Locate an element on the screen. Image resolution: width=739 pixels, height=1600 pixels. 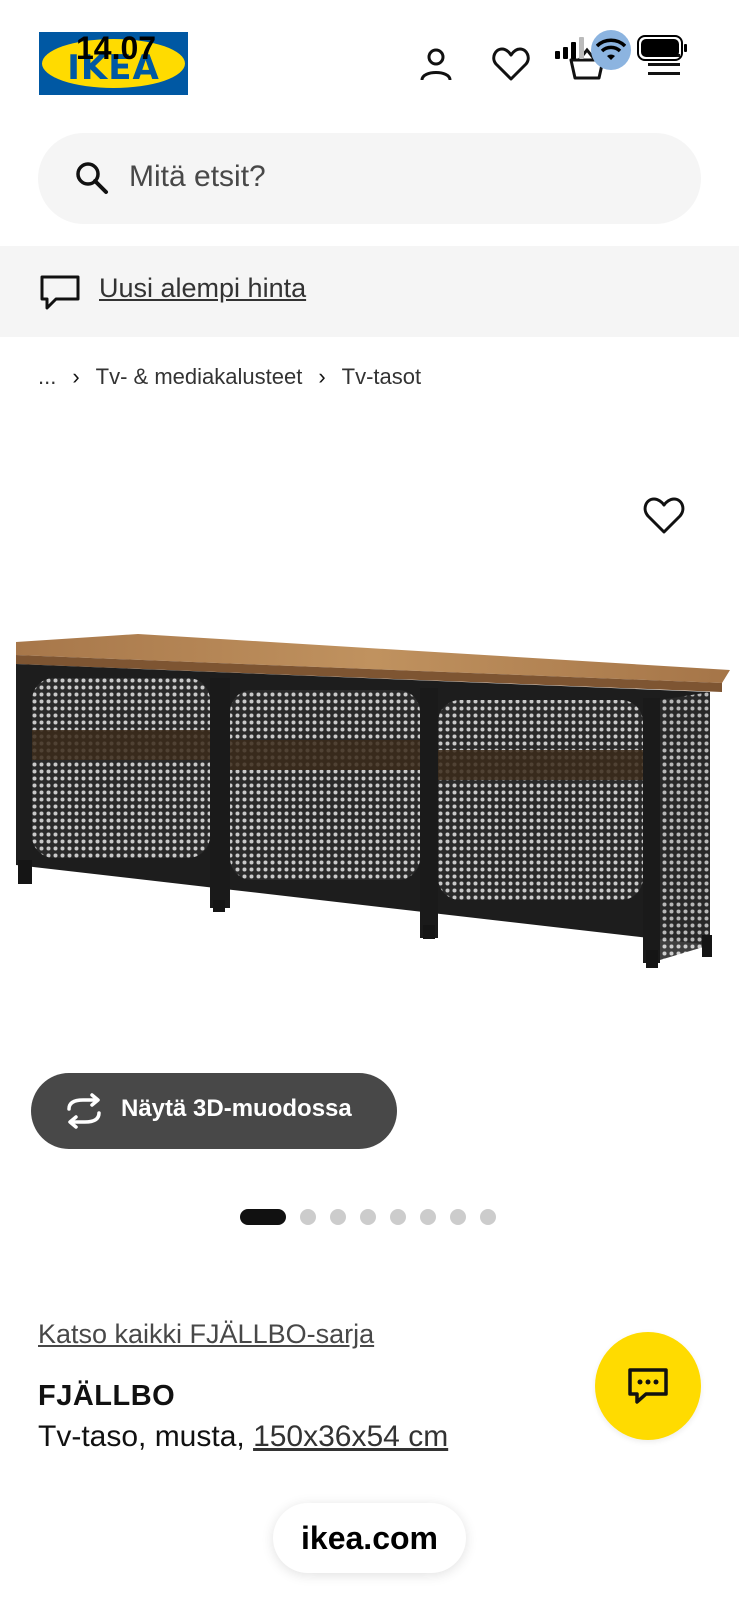
series-link: Katso kaikki FJÄLLBO-sarja is located at coordinates (206, 1334).